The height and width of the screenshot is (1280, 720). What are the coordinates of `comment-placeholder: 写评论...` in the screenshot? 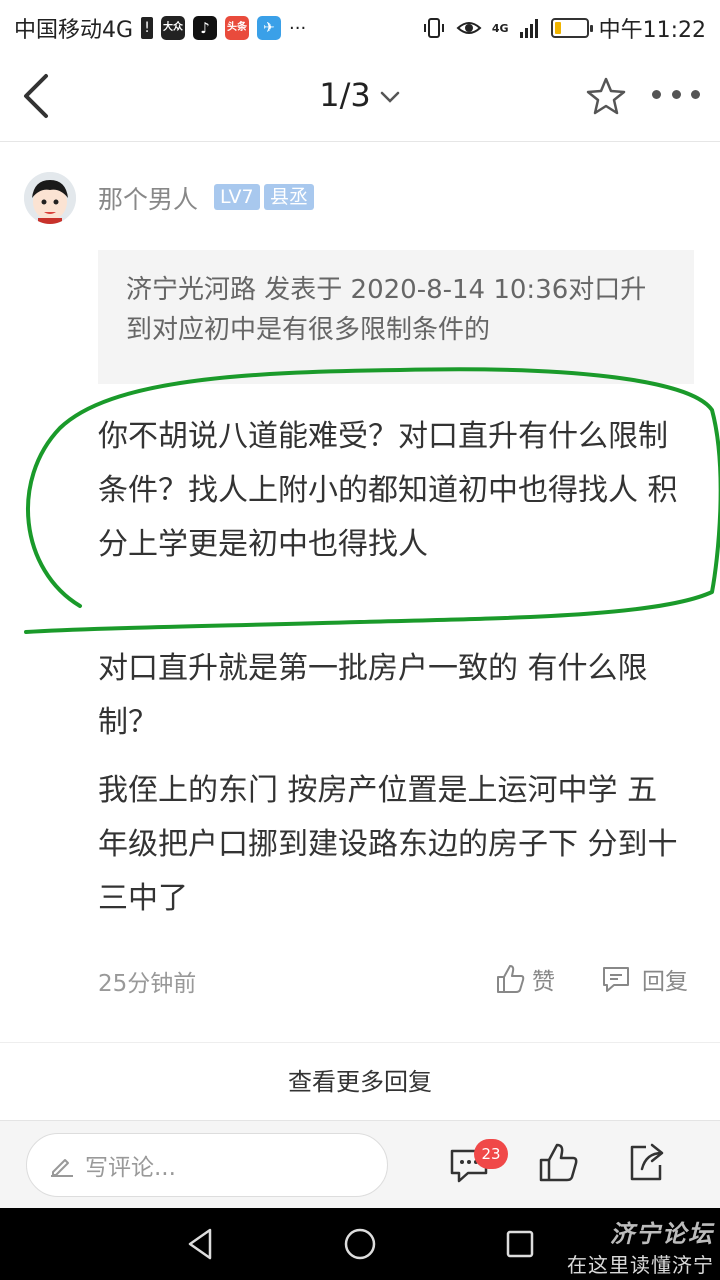 It's located at (130, 1168).